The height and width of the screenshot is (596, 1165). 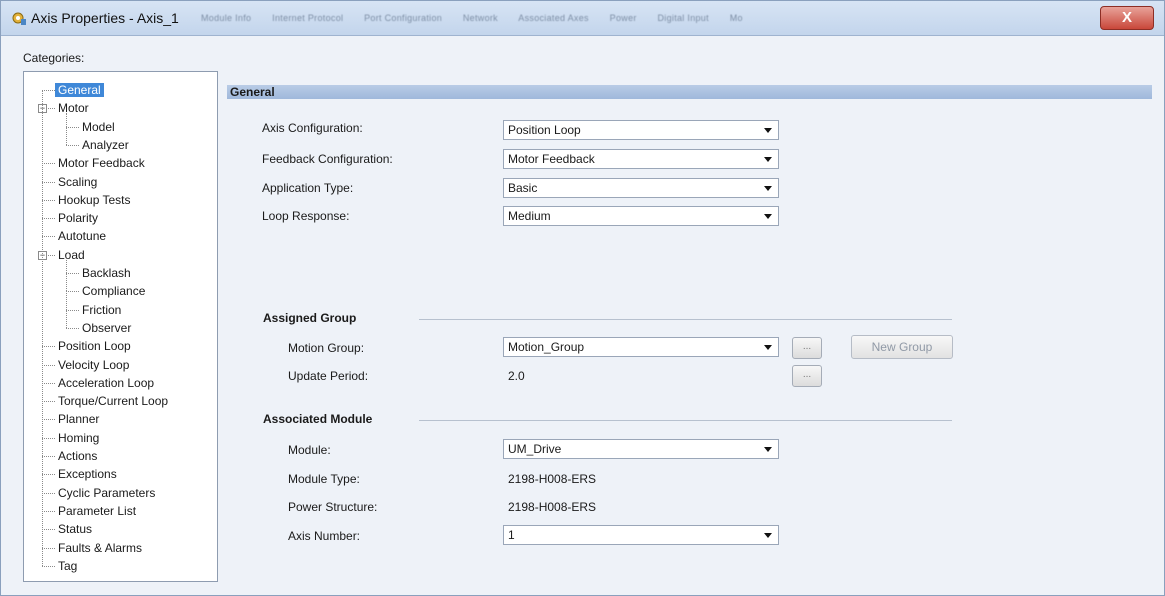 What do you see at coordinates (101, 163) in the screenshot?
I see `tree-item-motor-feedback: Motor Feedback` at bounding box center [101, 163].